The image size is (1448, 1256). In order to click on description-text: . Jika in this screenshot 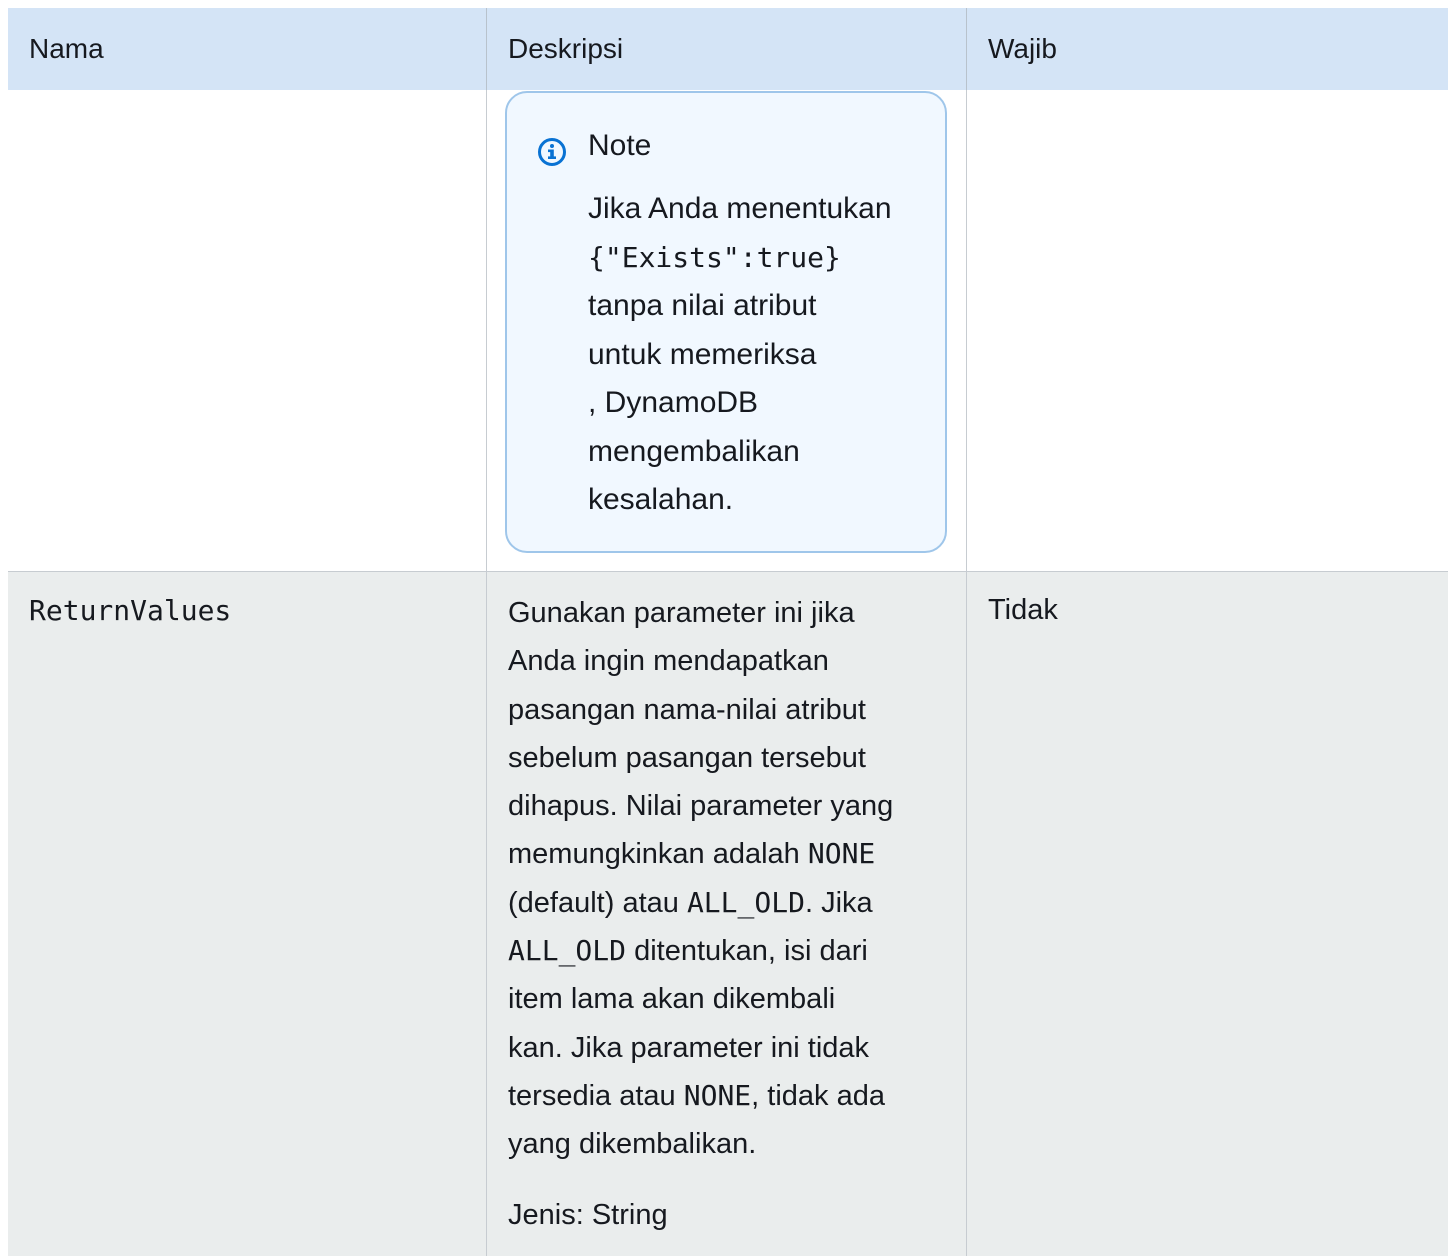, I will do `click(838, 902)`.